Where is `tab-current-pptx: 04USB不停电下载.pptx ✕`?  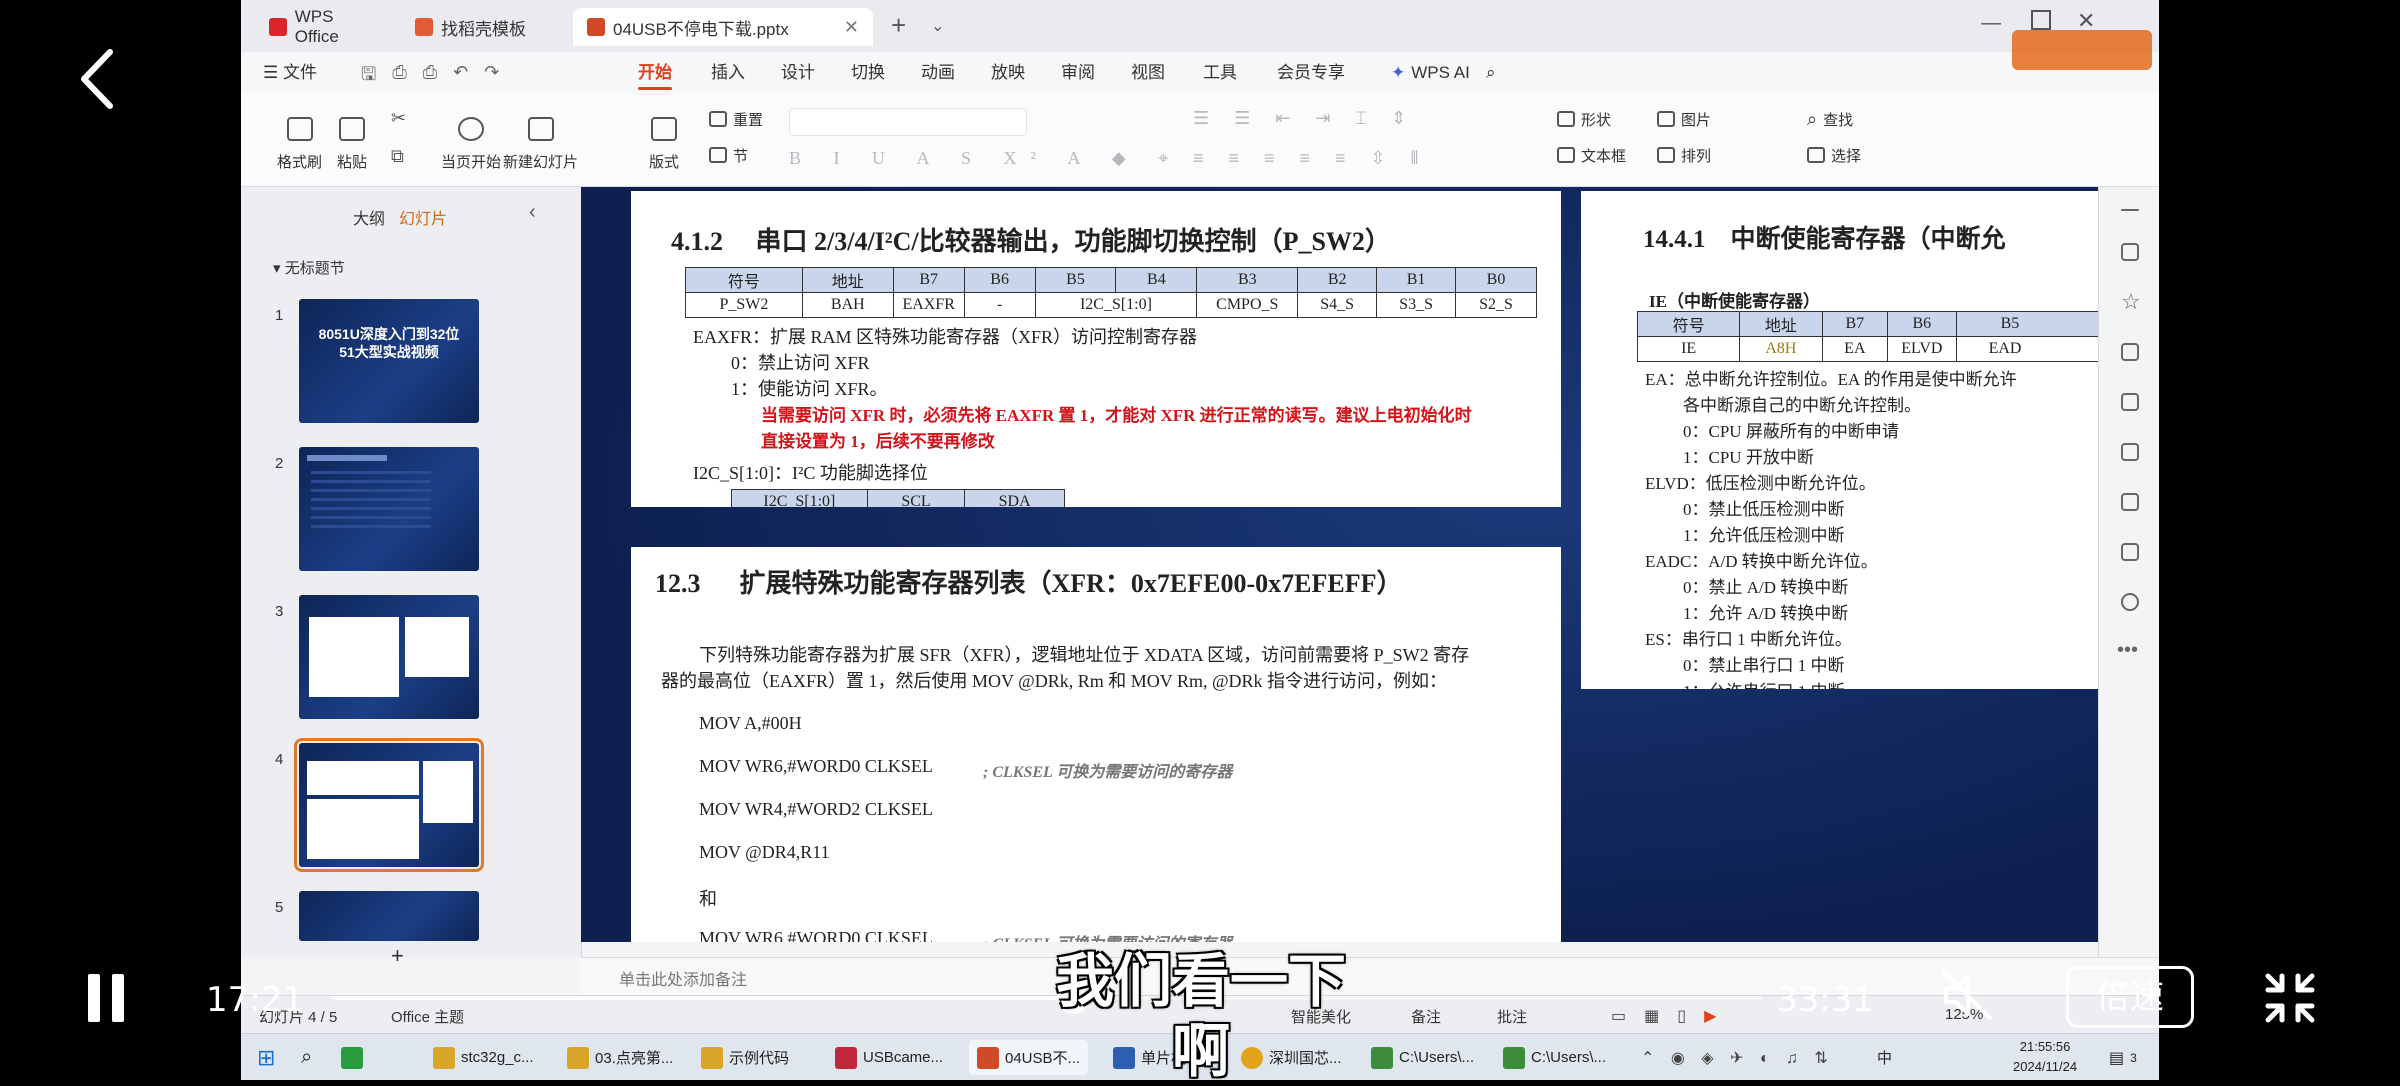 tab-current-pptx: 04USB不停电下载.pptx ✕ is located at coordinates (723, 27).